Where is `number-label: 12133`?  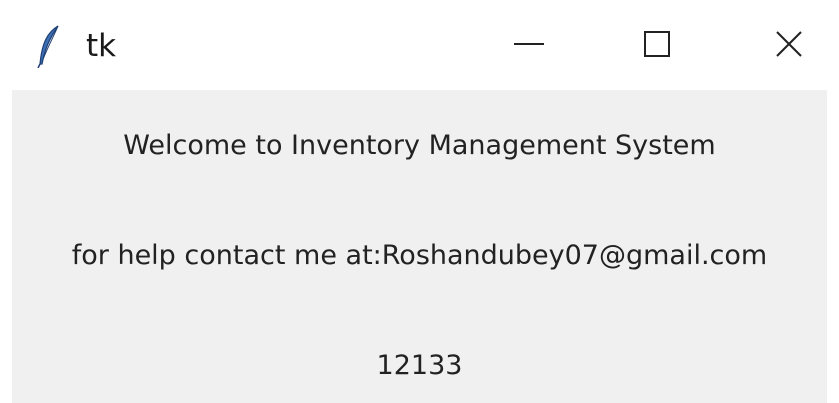
number-label: 12133 is located at coordinates (419, 365).